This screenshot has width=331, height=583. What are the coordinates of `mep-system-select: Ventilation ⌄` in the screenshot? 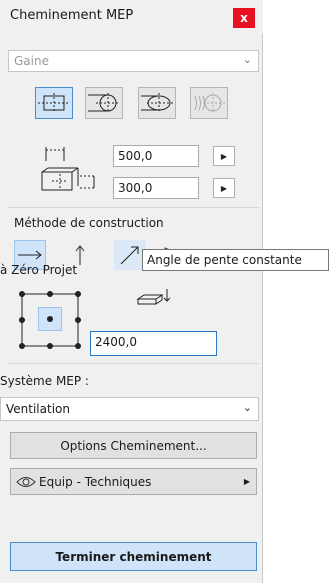 It's located at (129, 409).